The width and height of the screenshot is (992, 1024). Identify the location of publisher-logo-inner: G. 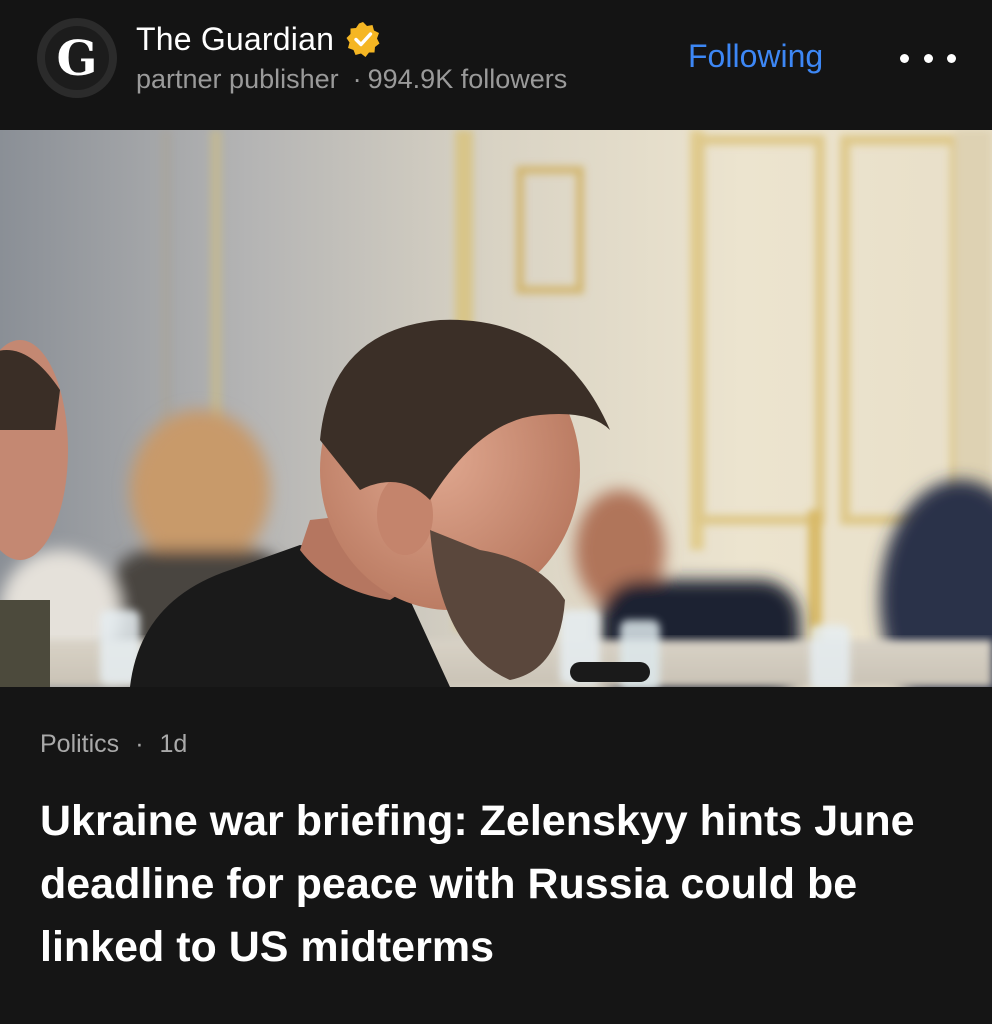
(77, 58).